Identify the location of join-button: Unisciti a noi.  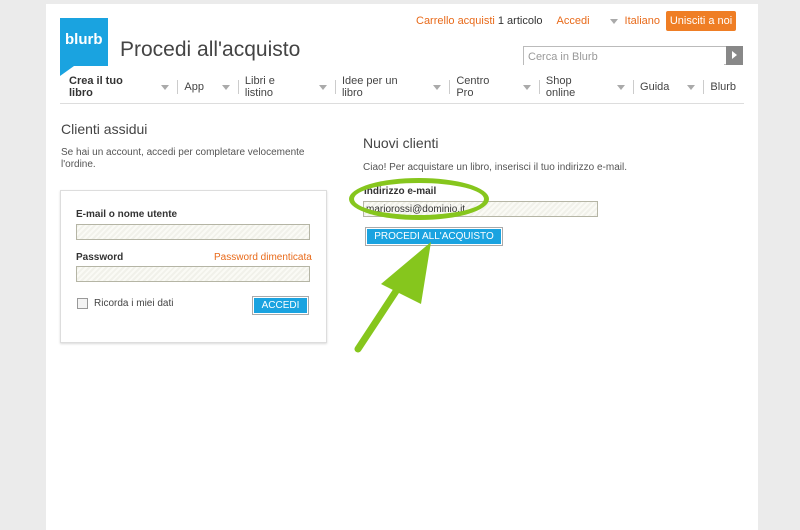
(701, 21).